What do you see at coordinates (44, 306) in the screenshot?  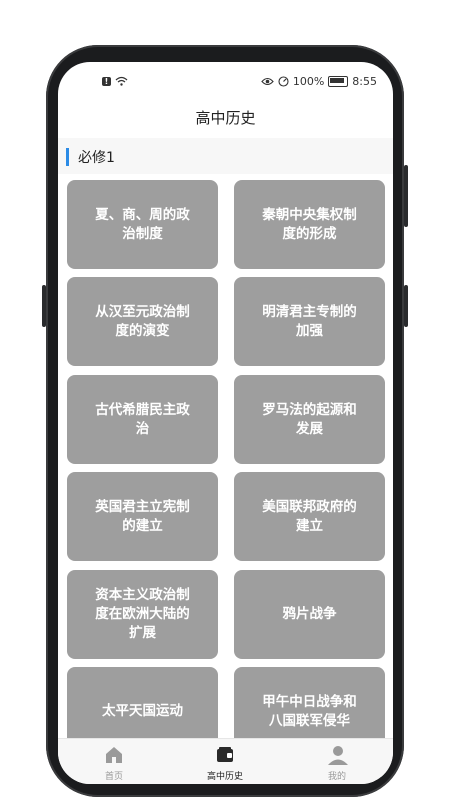 I see `side-button-left` at bounding box center [44, 306].